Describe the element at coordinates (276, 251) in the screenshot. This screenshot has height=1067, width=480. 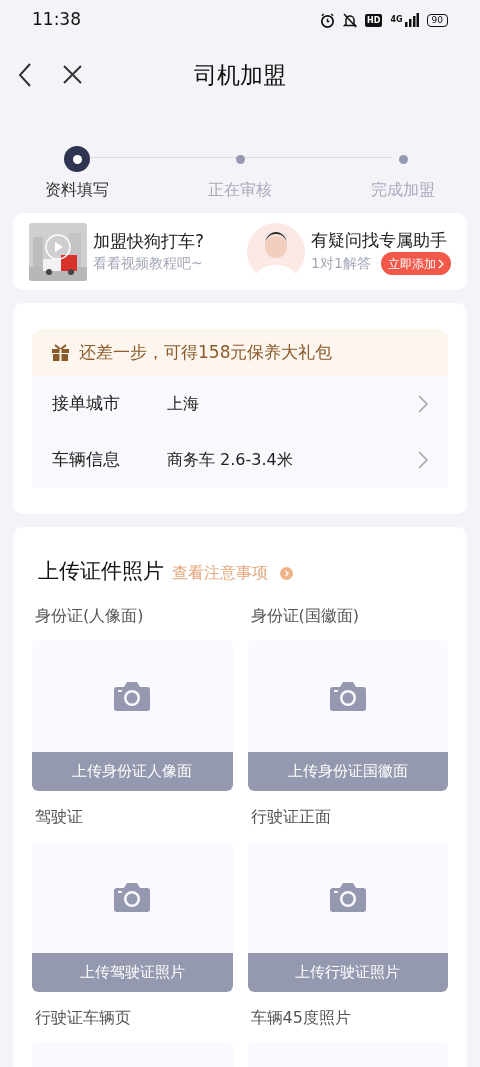
I see `assistant-avatar` at that location.